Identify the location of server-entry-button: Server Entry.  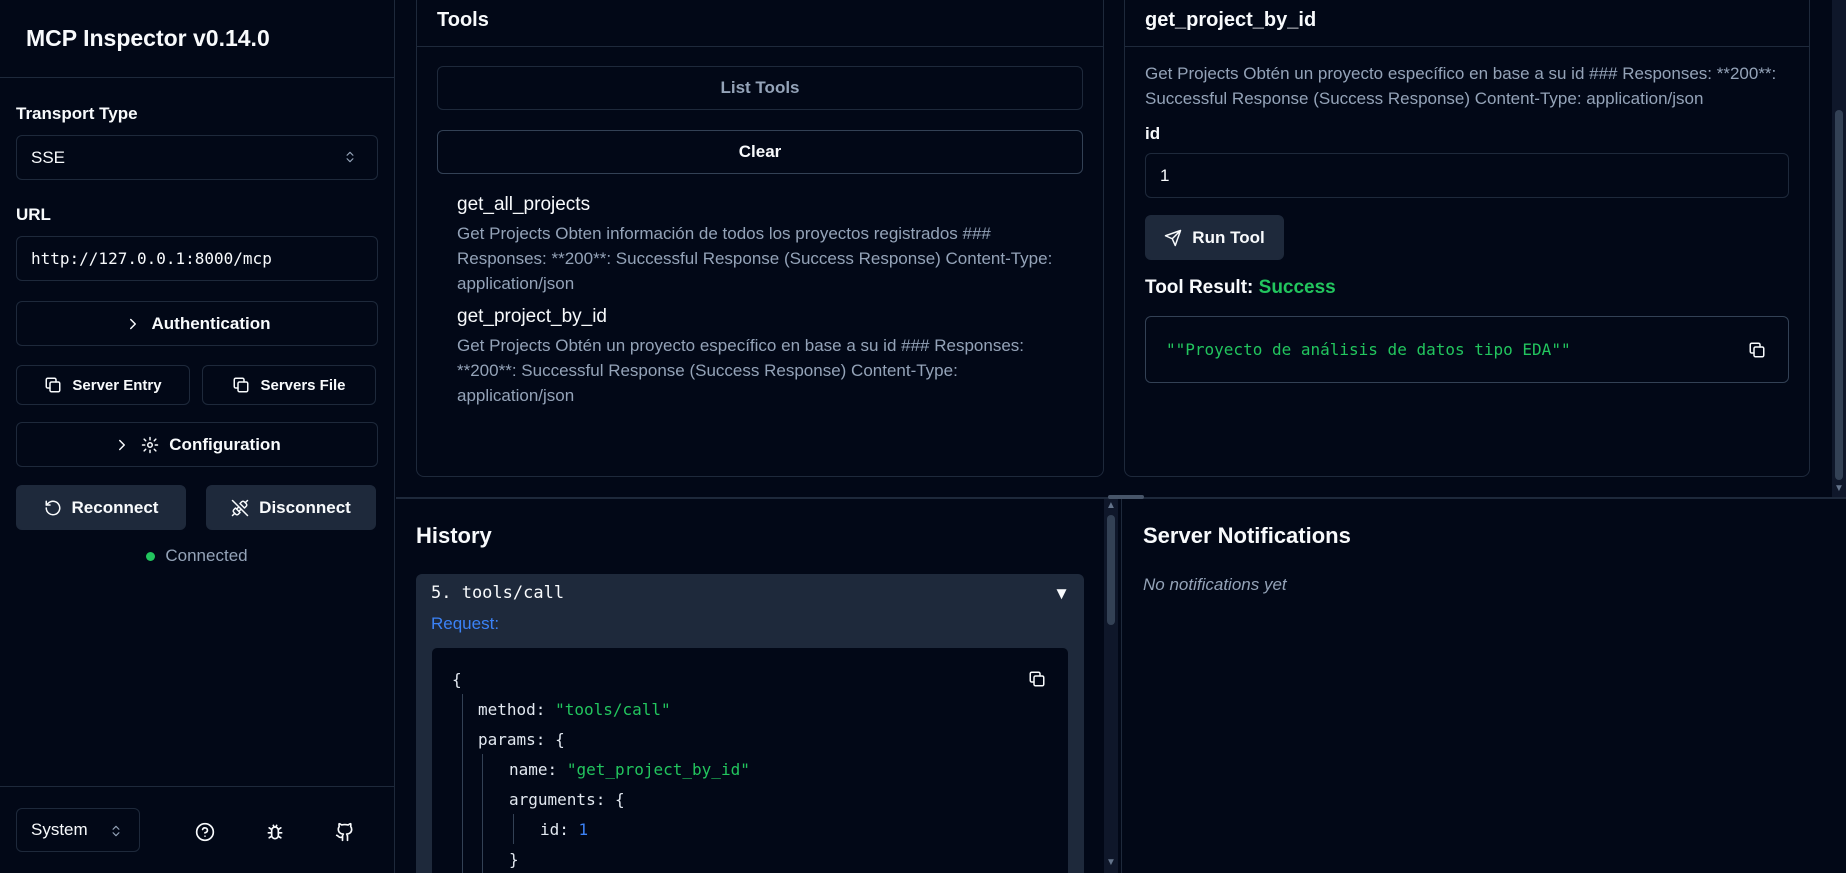
(103, 385).